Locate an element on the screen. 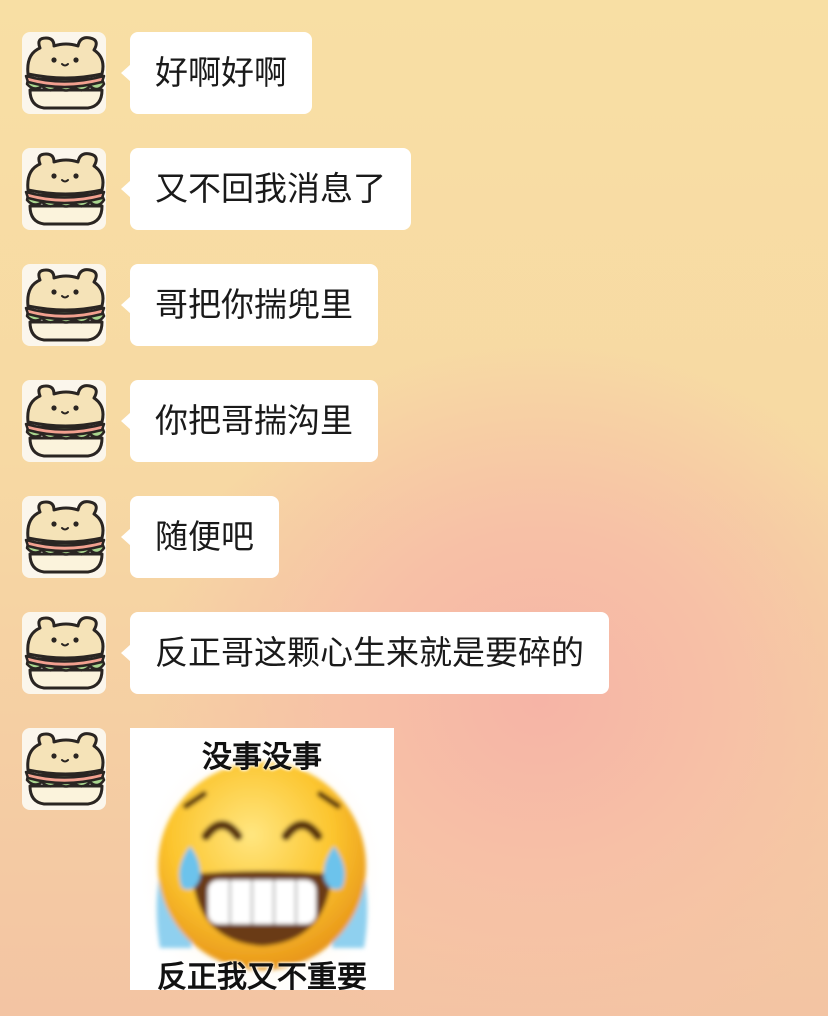 Image resolution: width=828 pixels, height=1016 pixels. sticker-image: 没事没事 反正我又不重要 is located at coordinates (262, 859).